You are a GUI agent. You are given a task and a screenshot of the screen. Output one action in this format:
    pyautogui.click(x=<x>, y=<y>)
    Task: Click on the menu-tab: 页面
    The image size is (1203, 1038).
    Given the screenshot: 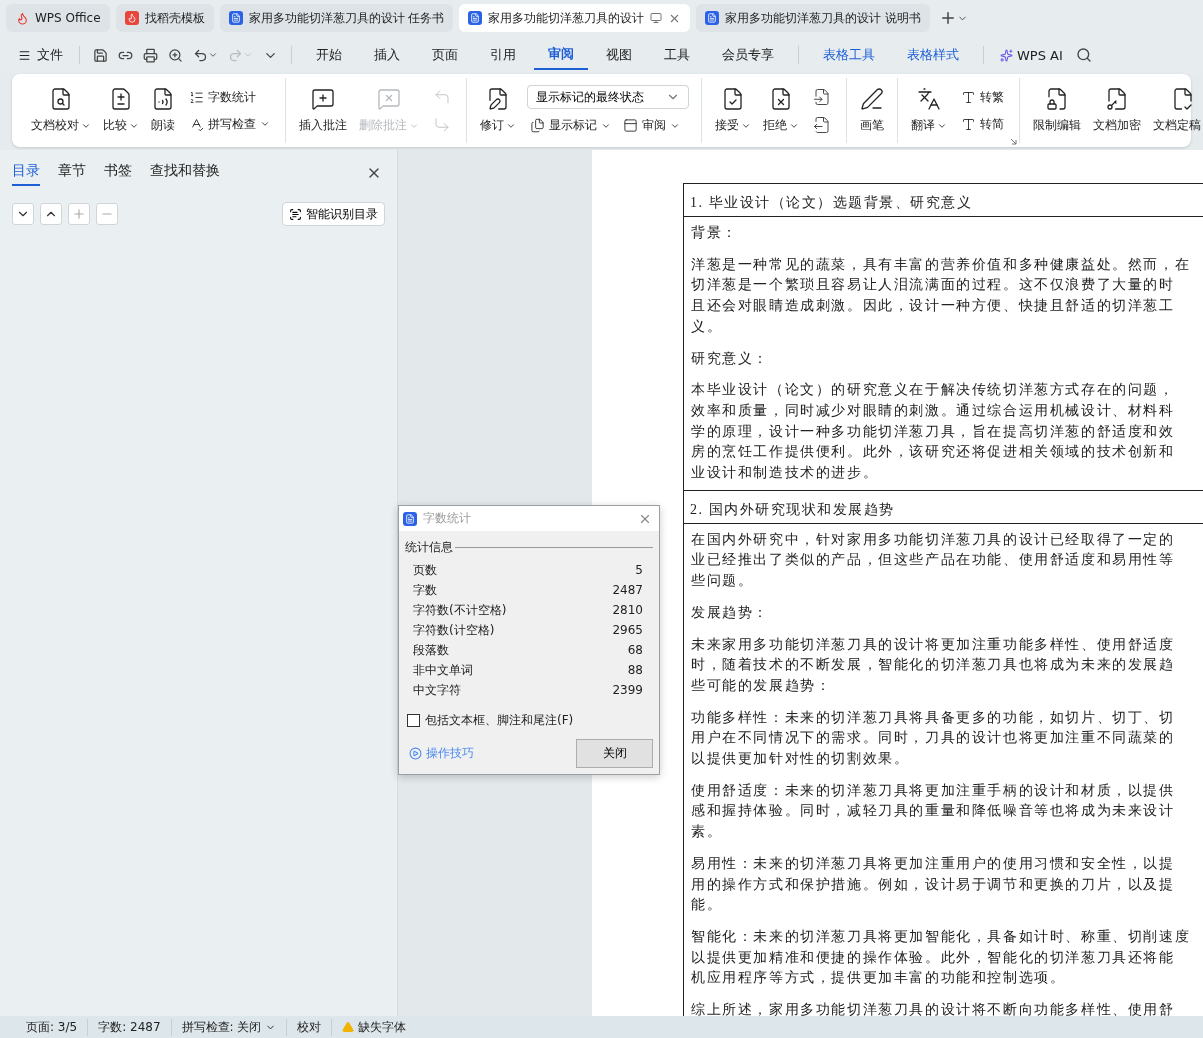 What is the action you would take?
    pyautogui.click(x=445, y=55)
    